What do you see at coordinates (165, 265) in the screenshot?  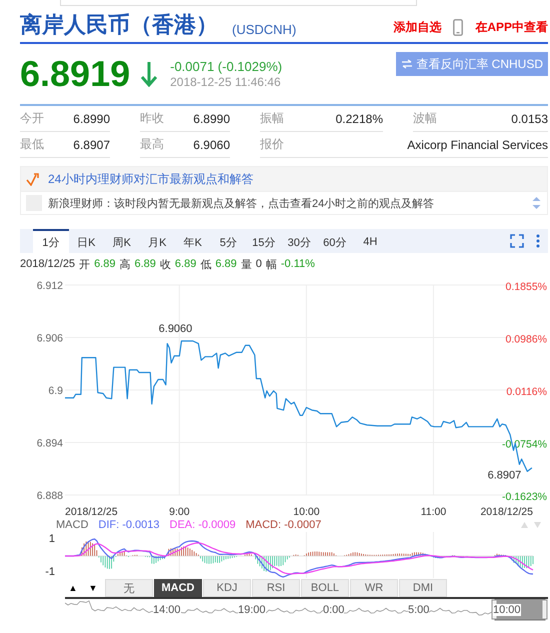 I see `bar-field-label: 收` at bounding box center [165, 265].